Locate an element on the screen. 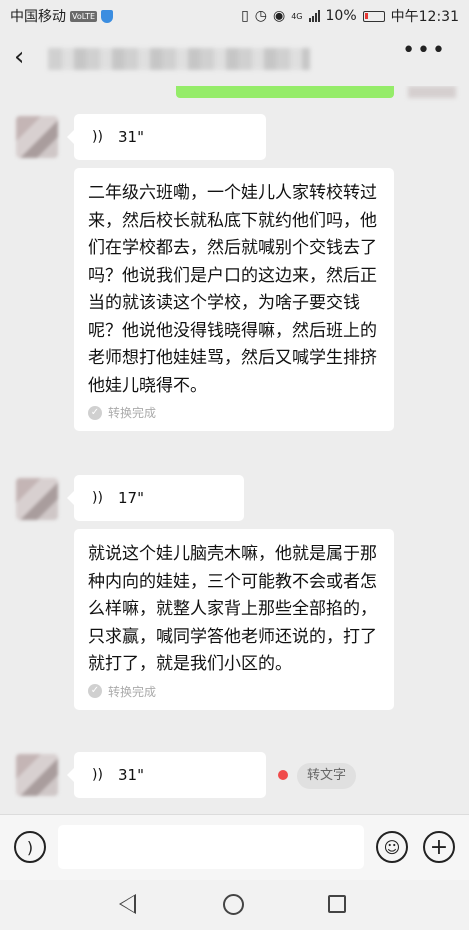  shield-icon is located at coordinates (107, 16).